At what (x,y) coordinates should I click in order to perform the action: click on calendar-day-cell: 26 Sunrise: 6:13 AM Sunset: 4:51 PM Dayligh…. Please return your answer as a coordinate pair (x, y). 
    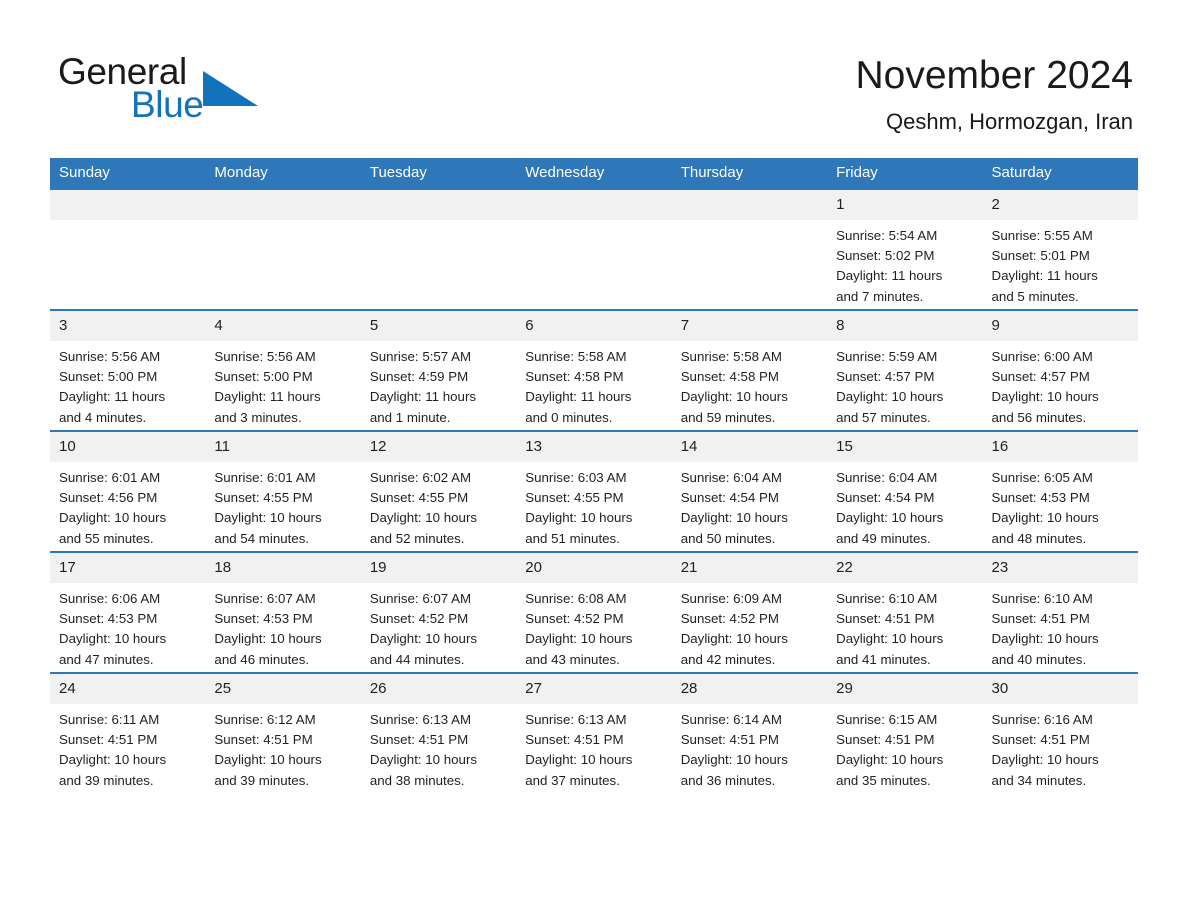
    Looking at the image, I should click on (438, 732).